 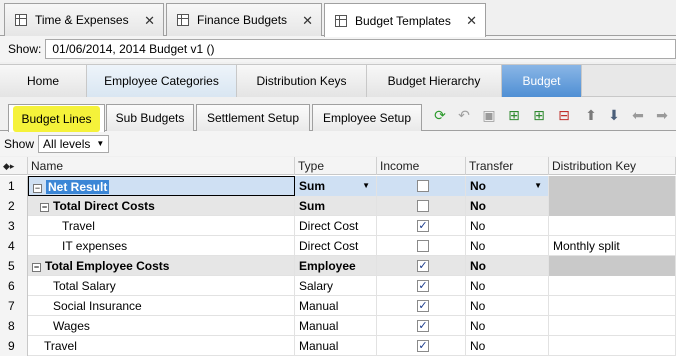 I want to click on tab-finance-budgets: Finance Budgets ✕, so click(x=244, y=19).